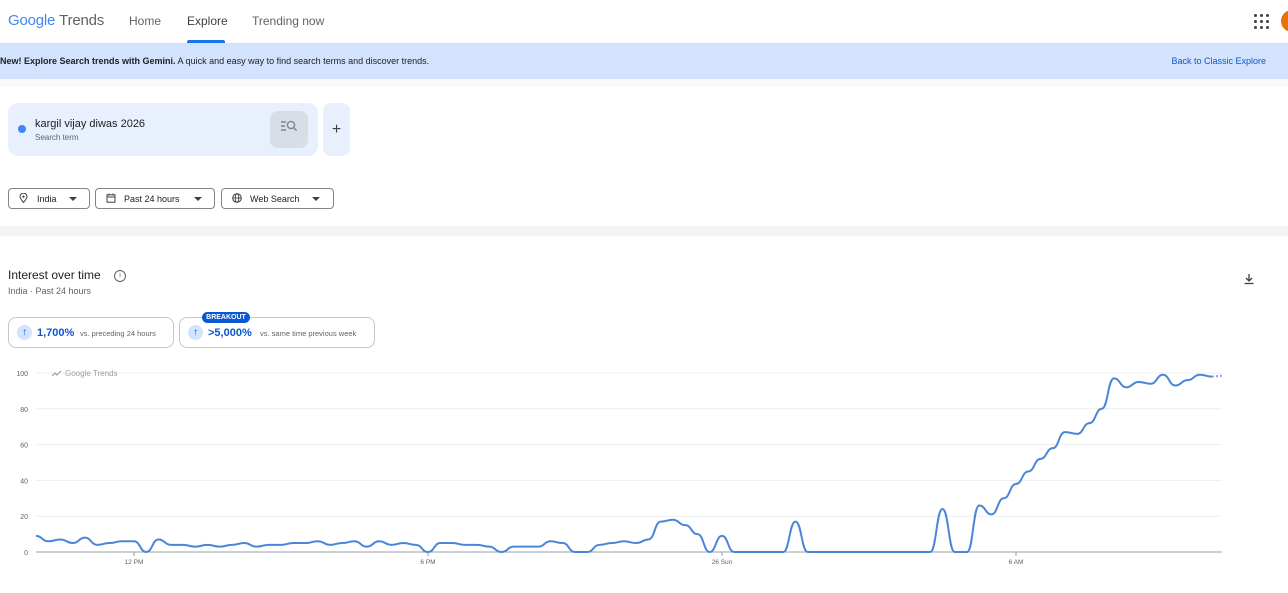  I want to click on avatar, so click(1284, 21).